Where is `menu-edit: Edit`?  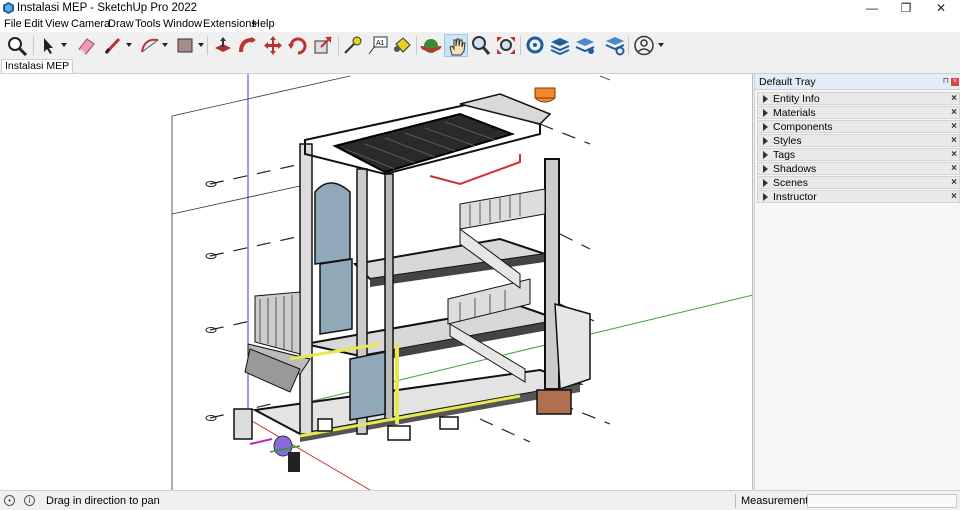
menu-edit: Edit is located at coordinates (33, 24).